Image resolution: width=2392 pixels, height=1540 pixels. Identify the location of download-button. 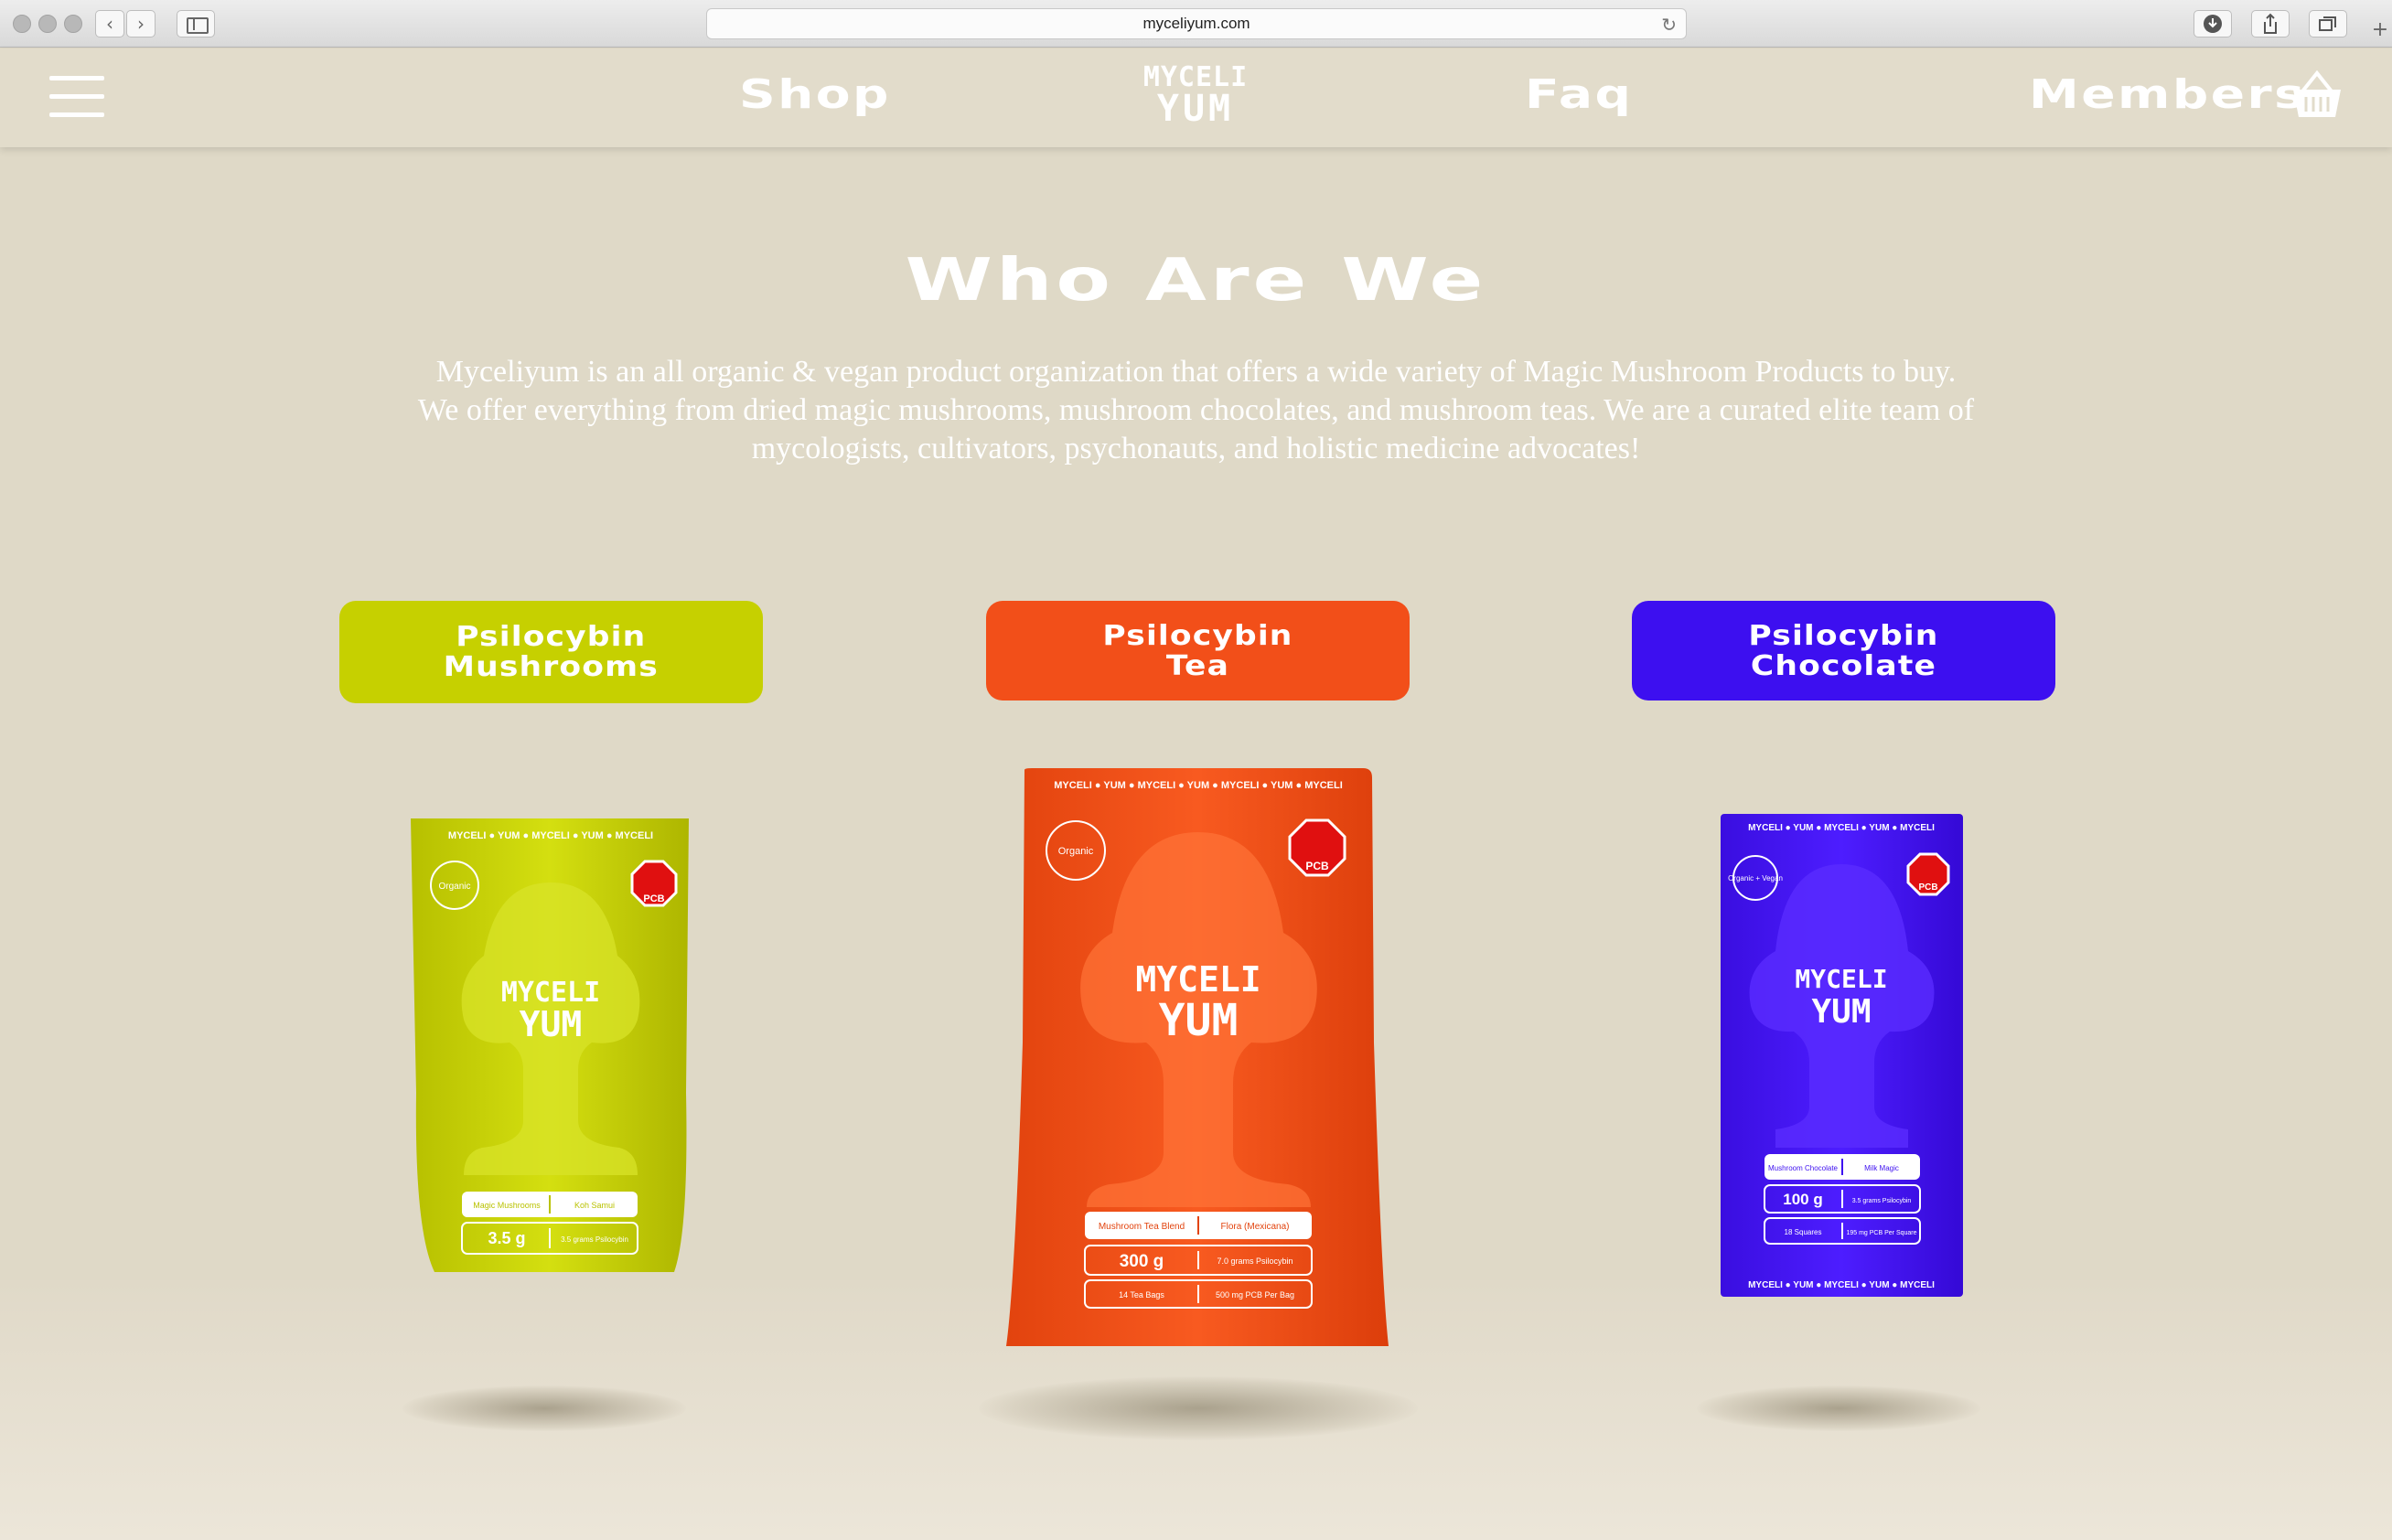
(2213, 23).